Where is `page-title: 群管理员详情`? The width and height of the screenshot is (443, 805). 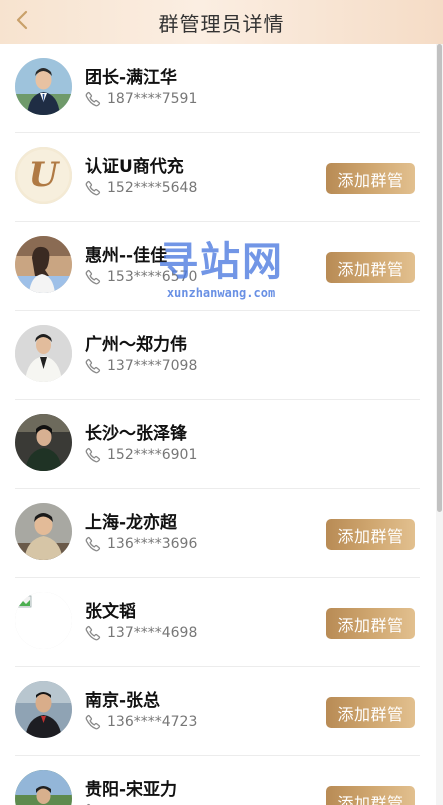 page-title: 群管理员详情 is located at coordinates (221, 23).